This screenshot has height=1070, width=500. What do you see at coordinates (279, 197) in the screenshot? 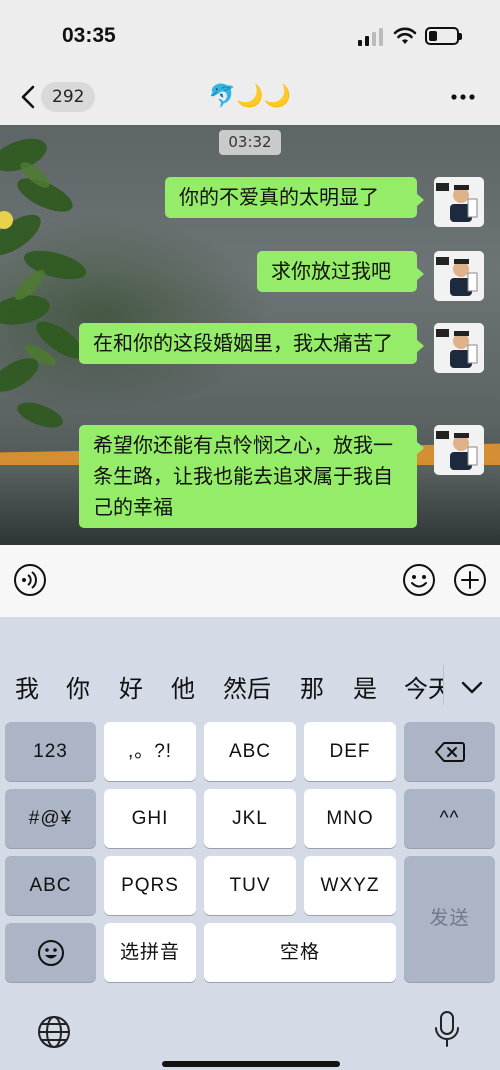
I see `message-text: 你的不爱真的太明显了` at bounding box center [279, 197].